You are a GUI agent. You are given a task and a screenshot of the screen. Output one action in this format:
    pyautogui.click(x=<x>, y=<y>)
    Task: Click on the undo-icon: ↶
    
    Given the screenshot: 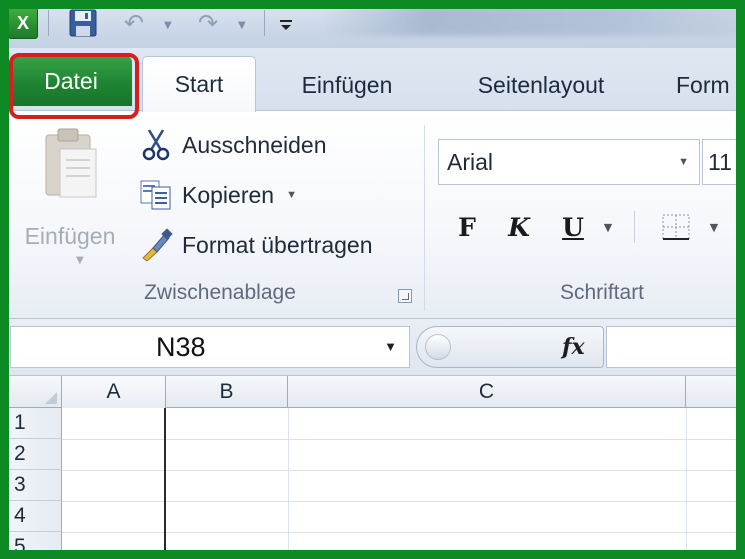 What is the action you would take?
    pyautogui.click(x=134, y=23)
    